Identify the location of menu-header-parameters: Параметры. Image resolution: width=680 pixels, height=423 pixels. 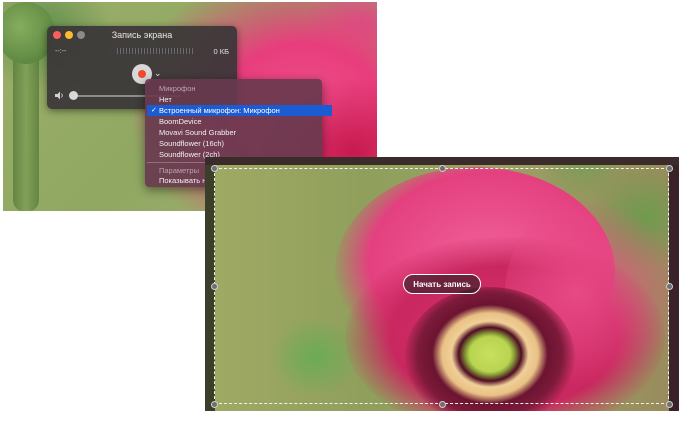
(179, 170).